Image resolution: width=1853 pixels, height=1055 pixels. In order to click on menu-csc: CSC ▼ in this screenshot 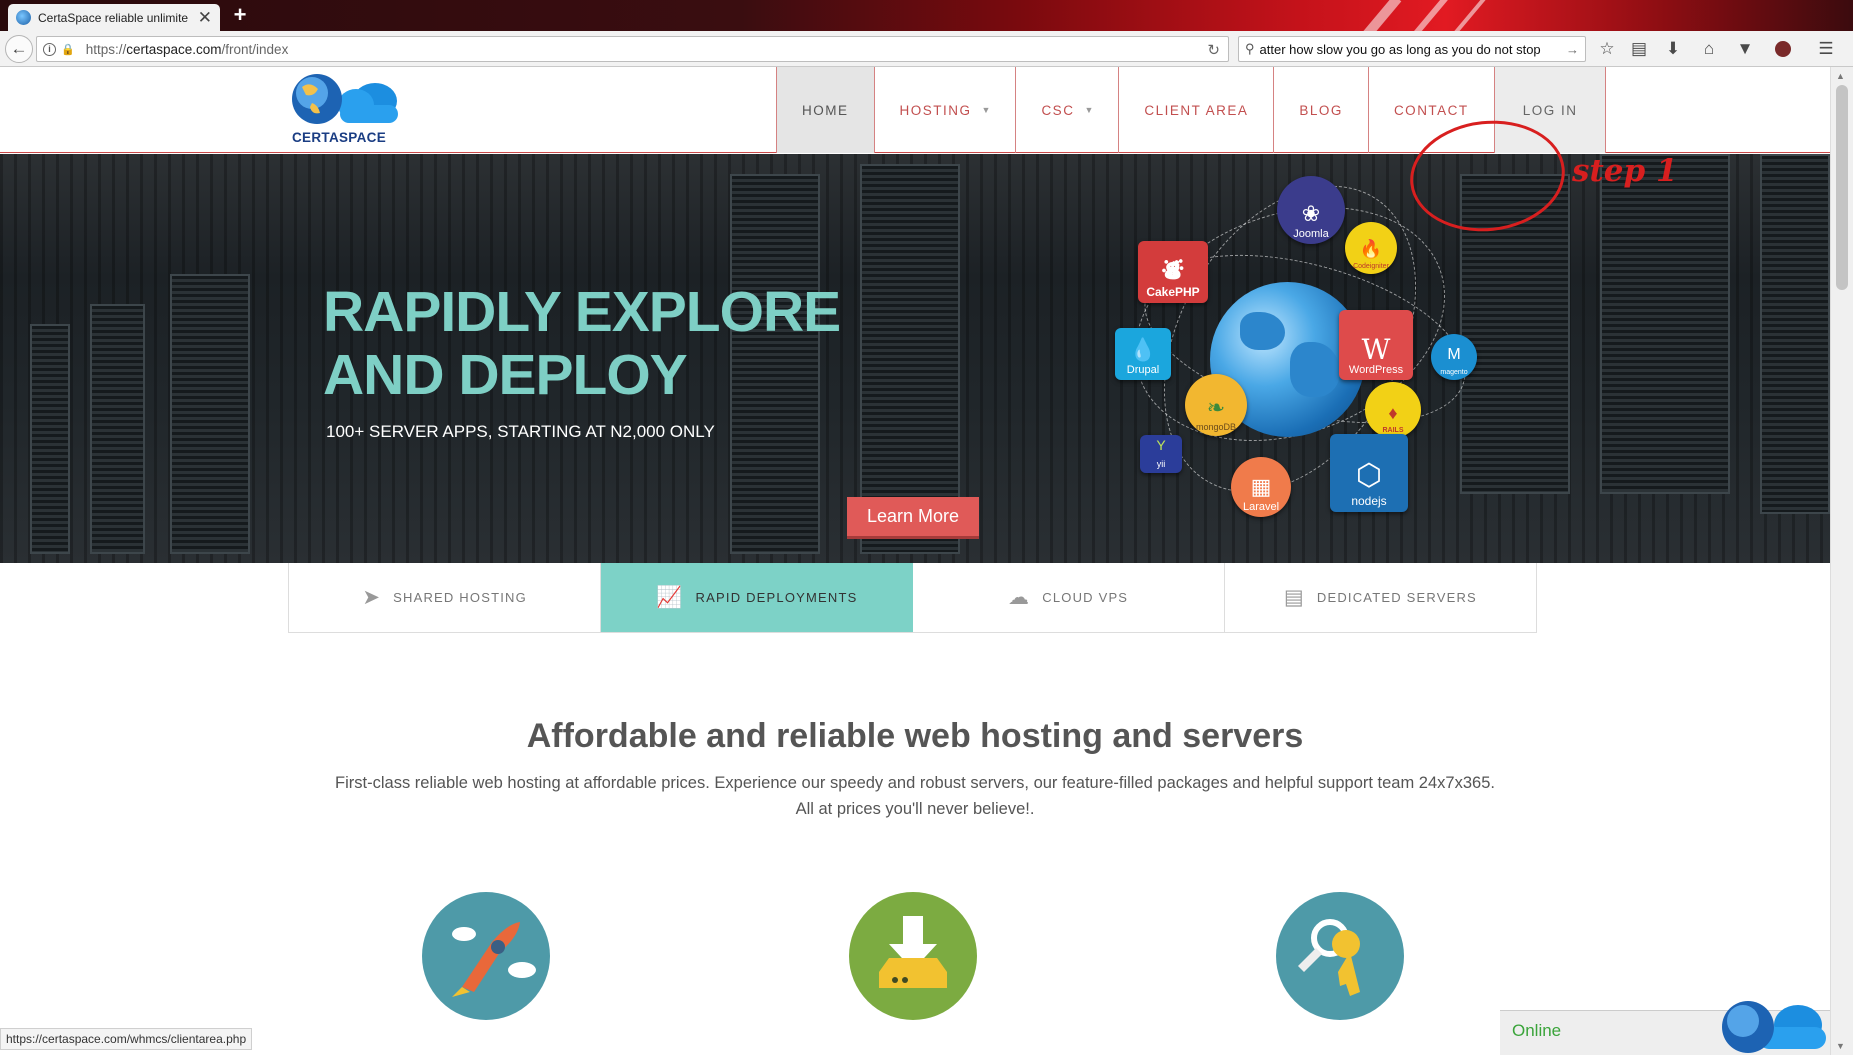, I will do `click(1066, 110)`.